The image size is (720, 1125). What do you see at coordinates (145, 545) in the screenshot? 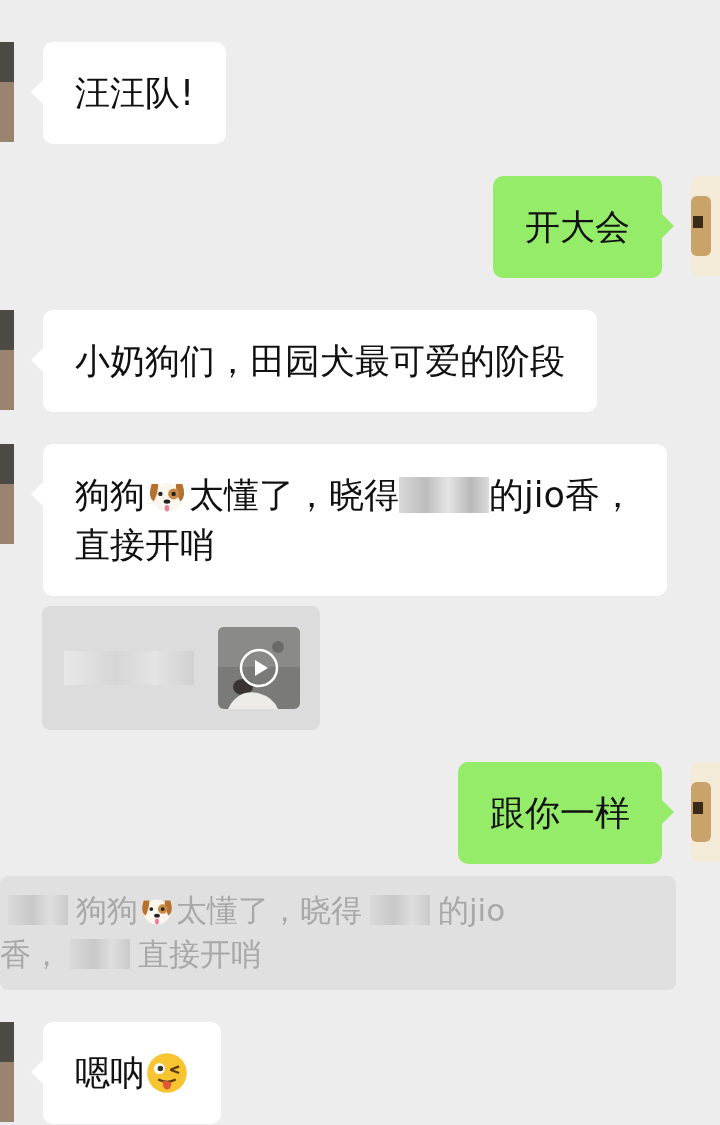
I see `message-text: 直接开哨` at bounding box center [145, 545].